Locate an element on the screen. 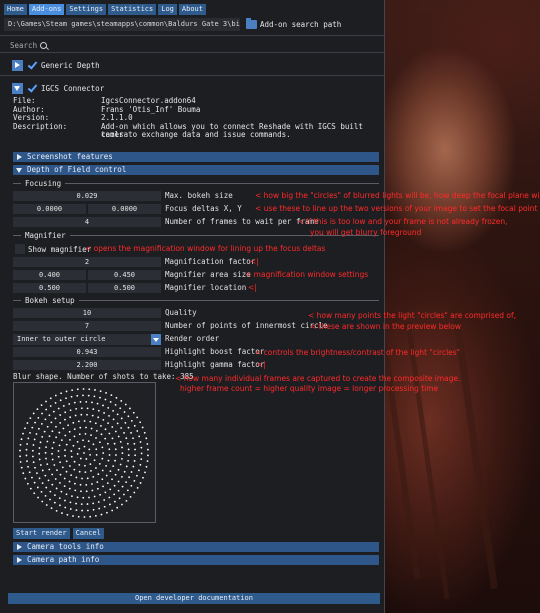 This screenshot has height=613, width=540. annotation-points: < these are shown in the preview below is located at coordinates (385, 326).